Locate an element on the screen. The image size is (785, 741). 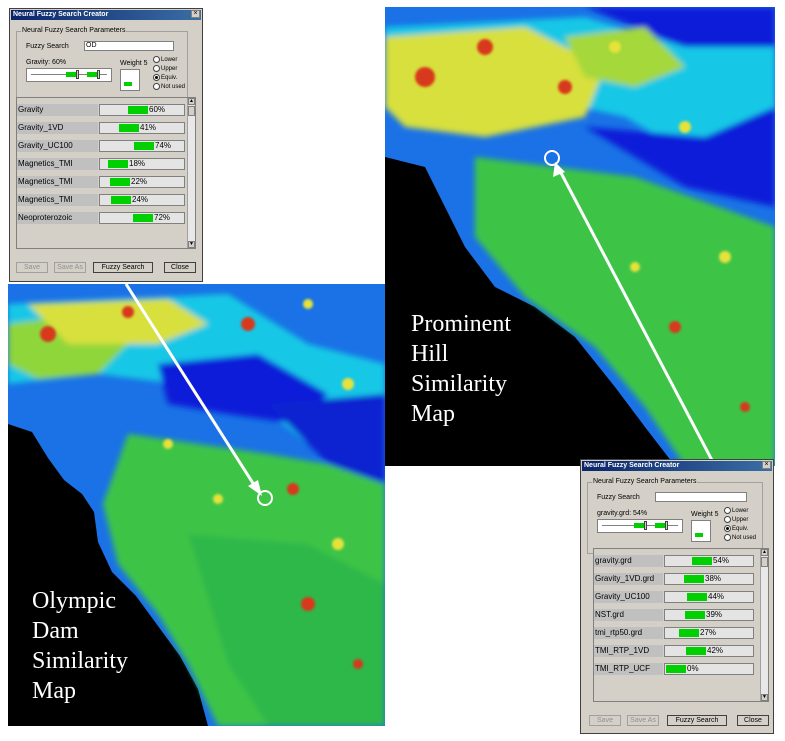
similarity-cell: 74% is located at coordinates (142, 146).